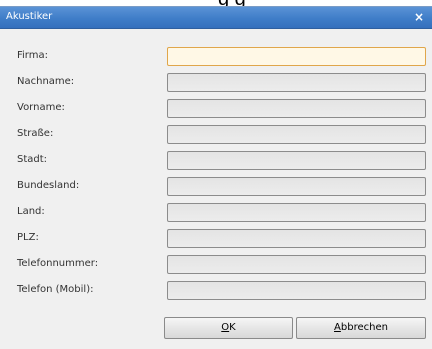 This screenshot has width=432, height=349. Describe the element at coordinates (296, 82) in the screenshot. I see `nachname-input` at that location.